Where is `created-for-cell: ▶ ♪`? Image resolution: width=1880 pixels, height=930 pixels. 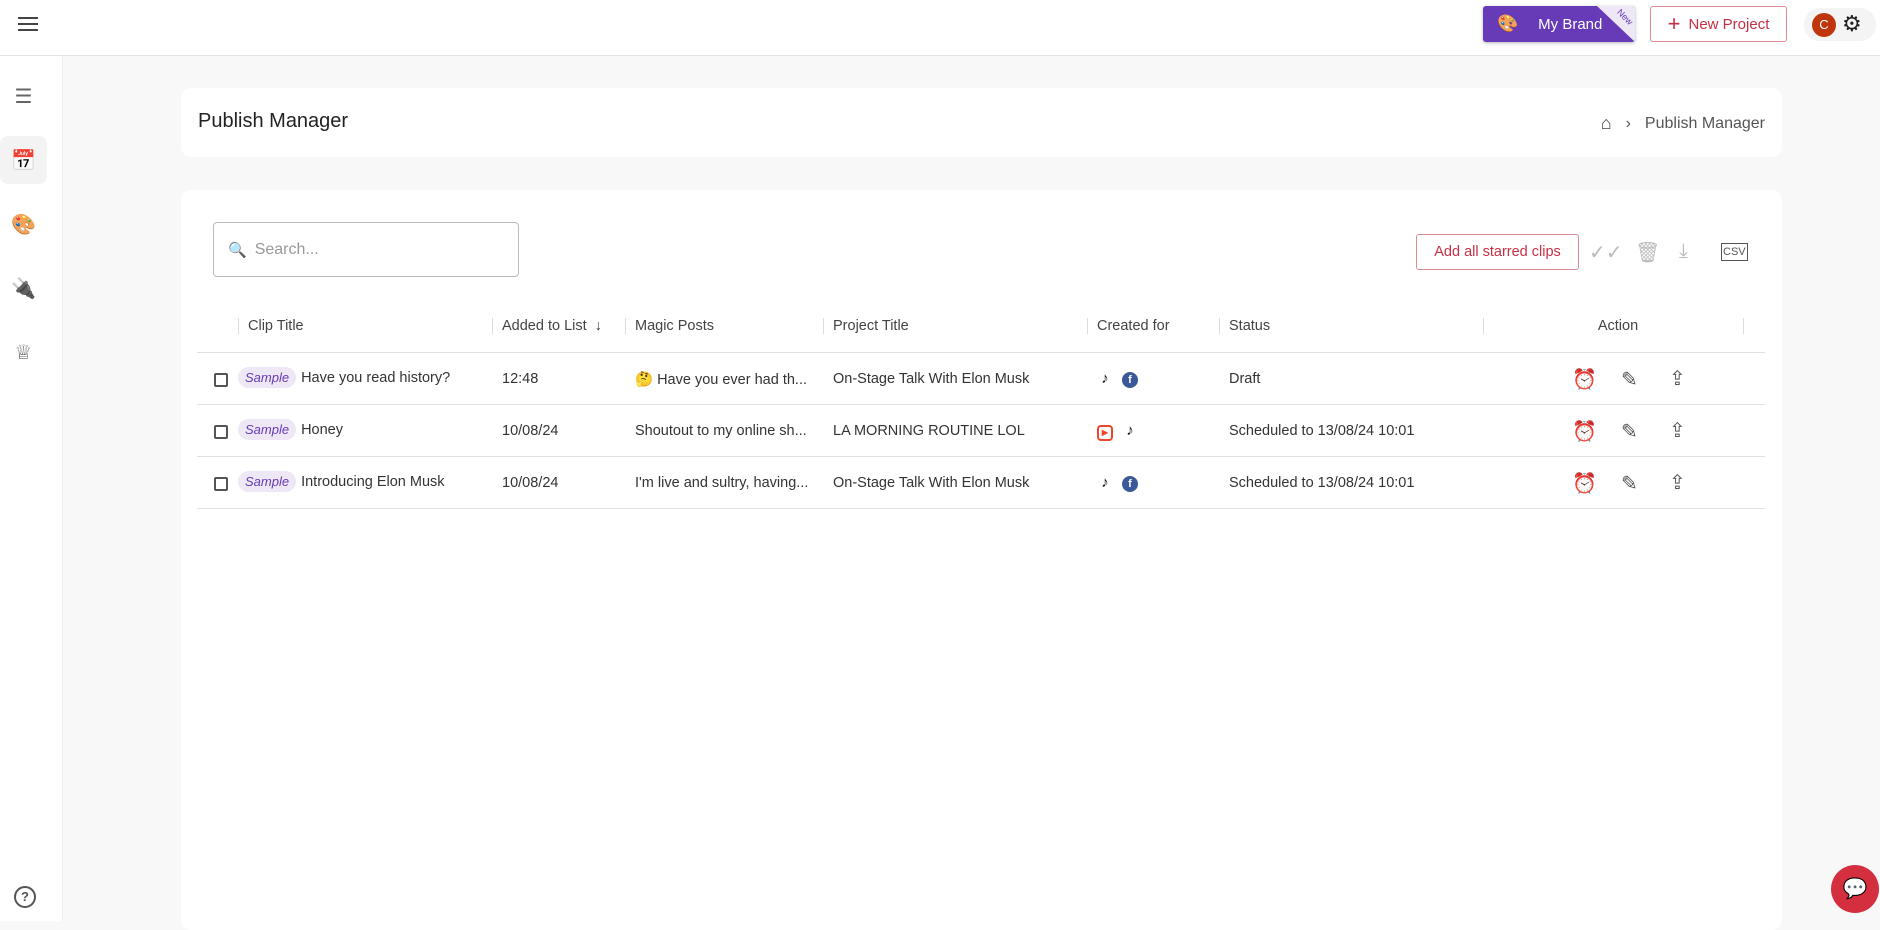
created-for-cell: ▶ ♪ is located at coordinates (1122, 432).